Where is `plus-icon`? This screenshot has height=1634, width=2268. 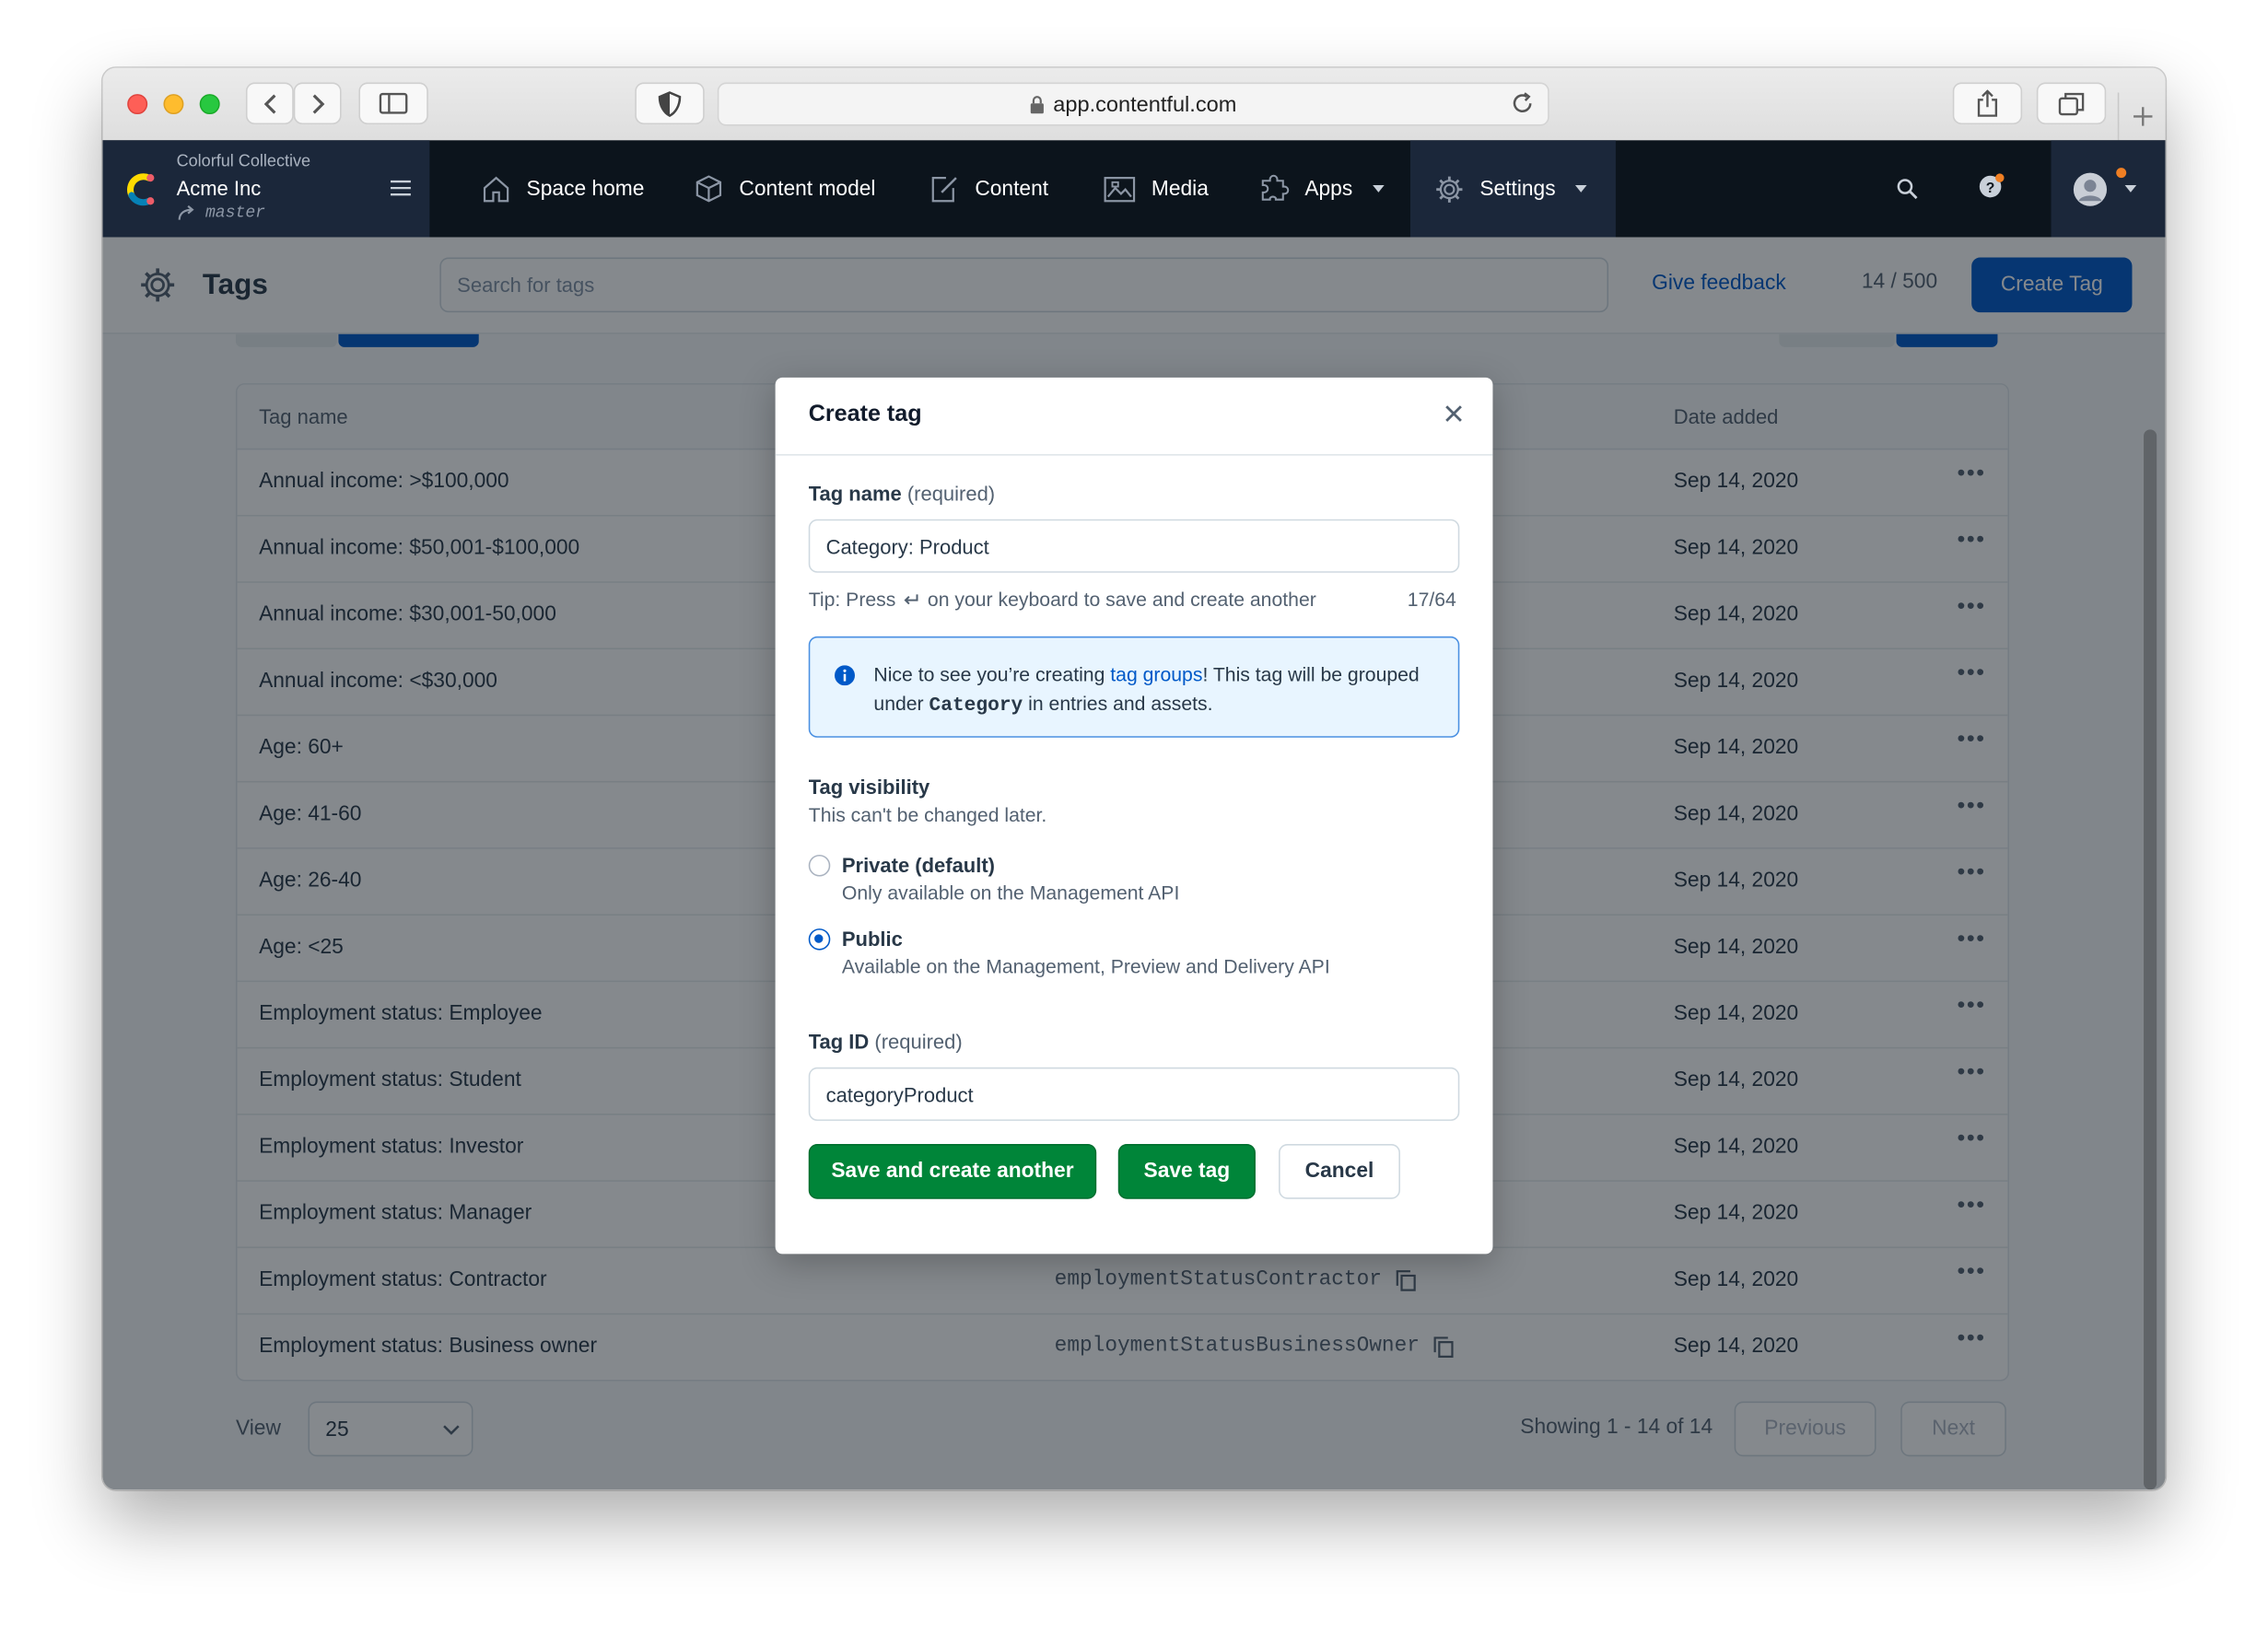
plus-icon is located at coordinates (2143, 116).